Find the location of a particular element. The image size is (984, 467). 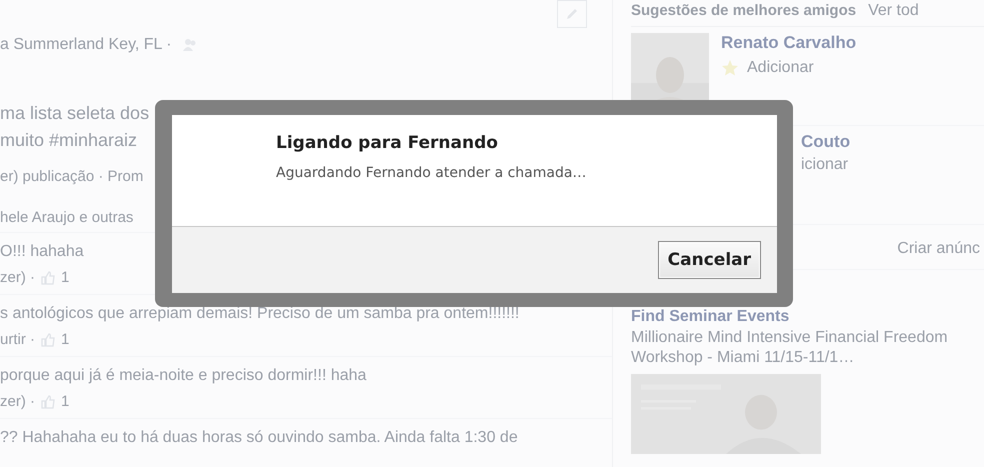

friend-name: Renato Carvalho is located at coordinates (788, 43).